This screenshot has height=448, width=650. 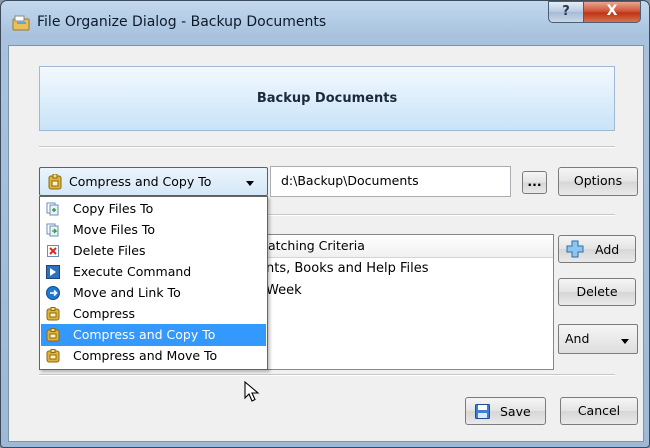 What do you see at coordinates (598, 181) in the screenshot?
I see `options-button: Options` at bounding box center [598, 181].